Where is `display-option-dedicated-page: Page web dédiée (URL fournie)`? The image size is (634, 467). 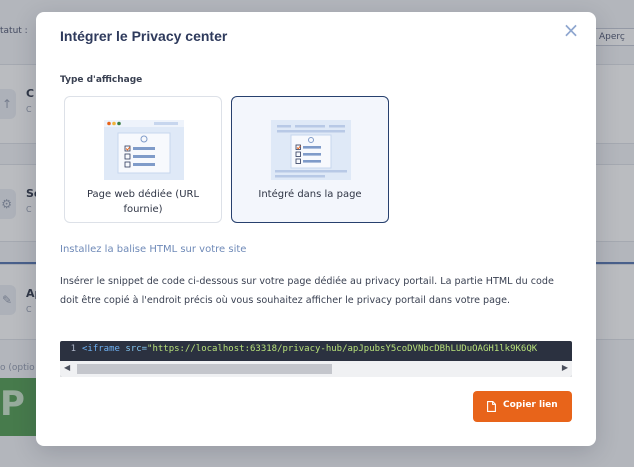
display-option-dedicated-page: Page web dédiée (URL fournie) is located at coordinates (143, 159).